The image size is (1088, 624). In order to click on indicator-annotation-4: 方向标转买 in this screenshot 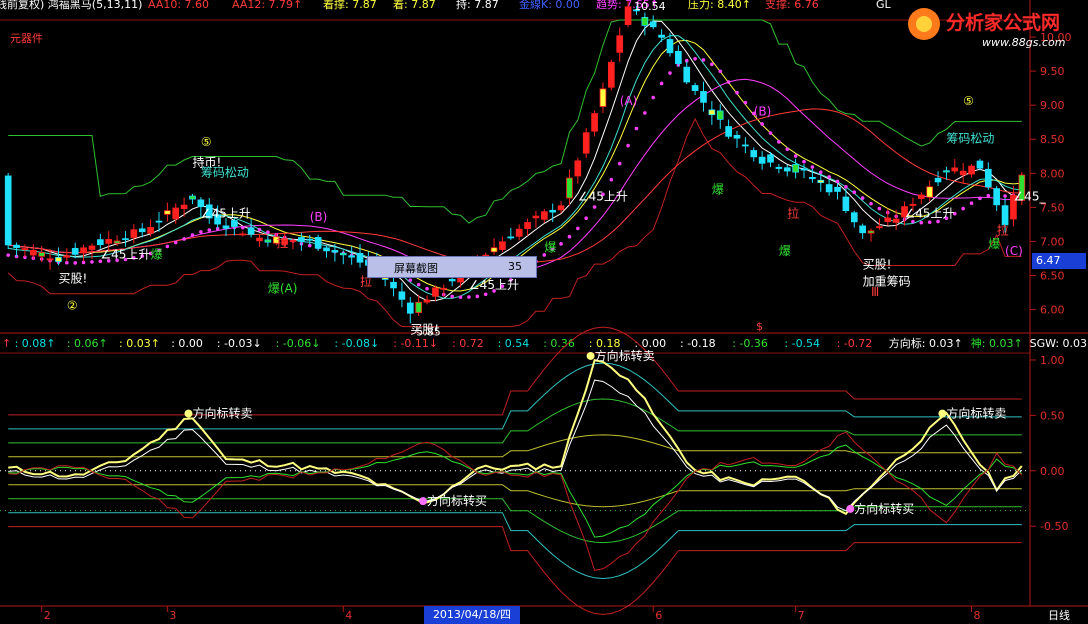, I will do `click(884, 508)`.